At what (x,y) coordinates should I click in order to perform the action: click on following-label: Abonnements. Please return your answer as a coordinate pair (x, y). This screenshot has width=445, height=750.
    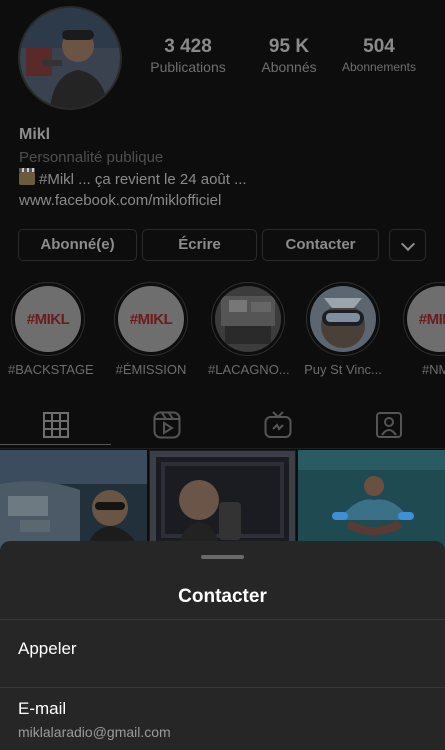
    Looking at the image, I should click on (379, 67).